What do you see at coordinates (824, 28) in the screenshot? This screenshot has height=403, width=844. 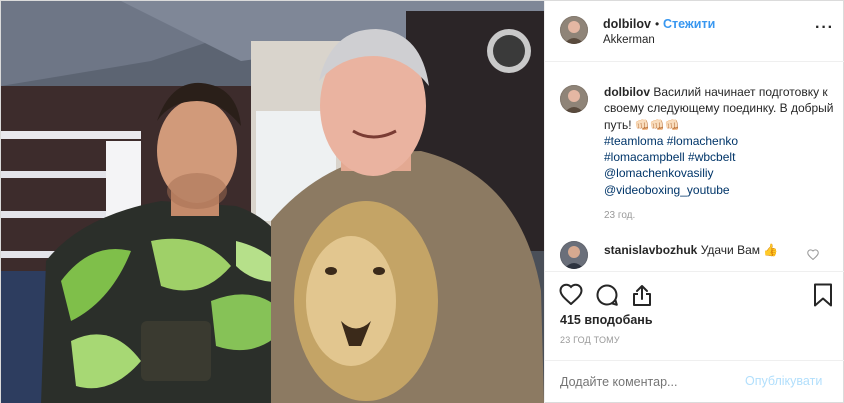 I see `more-options-icon: ···` at bounding box center [824, 28].